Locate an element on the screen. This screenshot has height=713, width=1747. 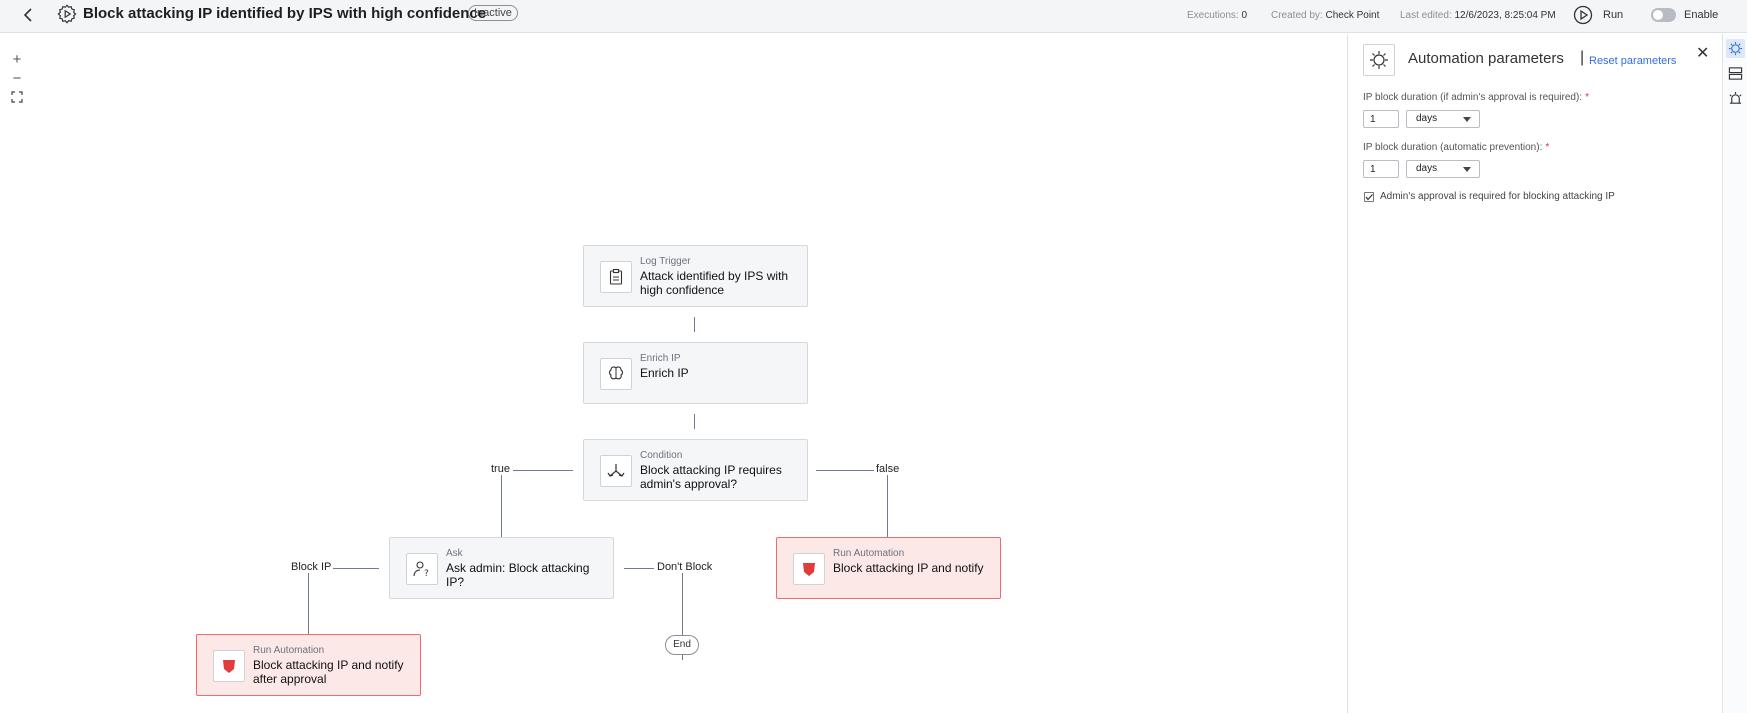
zoom-out-button: − is located at coordinates (17, 79).